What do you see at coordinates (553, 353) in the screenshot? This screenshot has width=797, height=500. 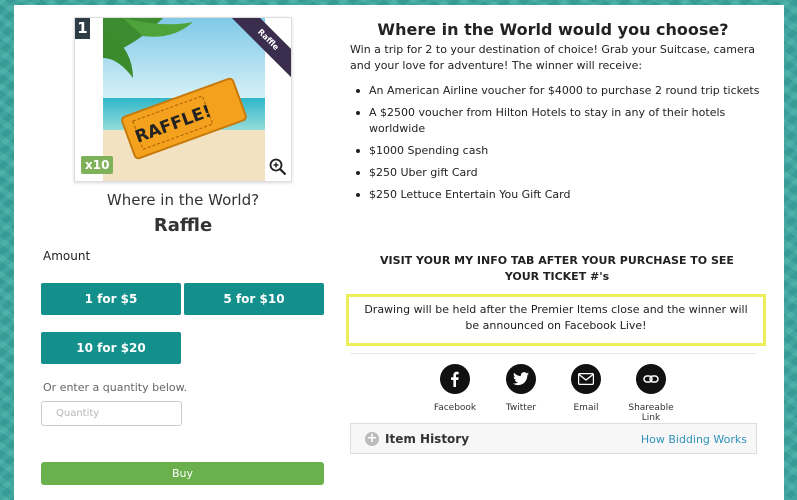 I see `divider` at bounding box center [553, 353].